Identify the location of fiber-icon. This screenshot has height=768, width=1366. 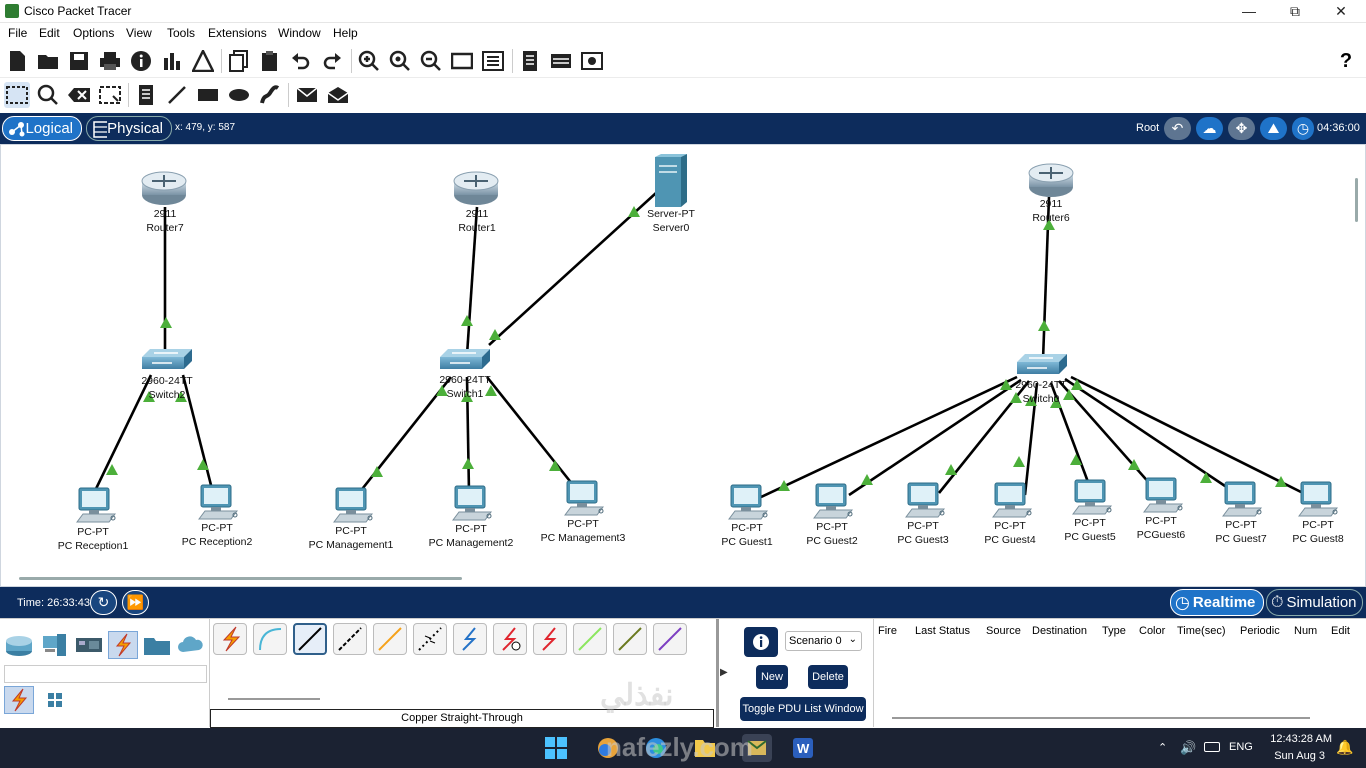
(390, 639).